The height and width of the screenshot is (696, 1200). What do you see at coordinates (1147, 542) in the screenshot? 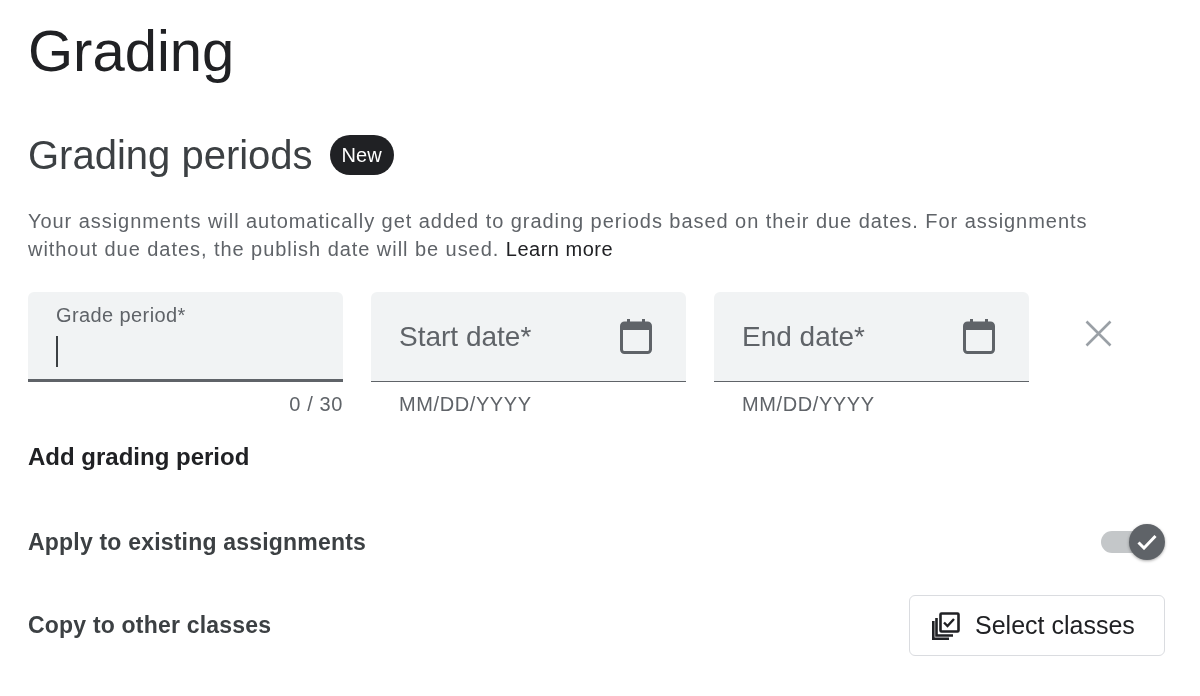
I see `check-icon` at bounding box center [1147, 542].